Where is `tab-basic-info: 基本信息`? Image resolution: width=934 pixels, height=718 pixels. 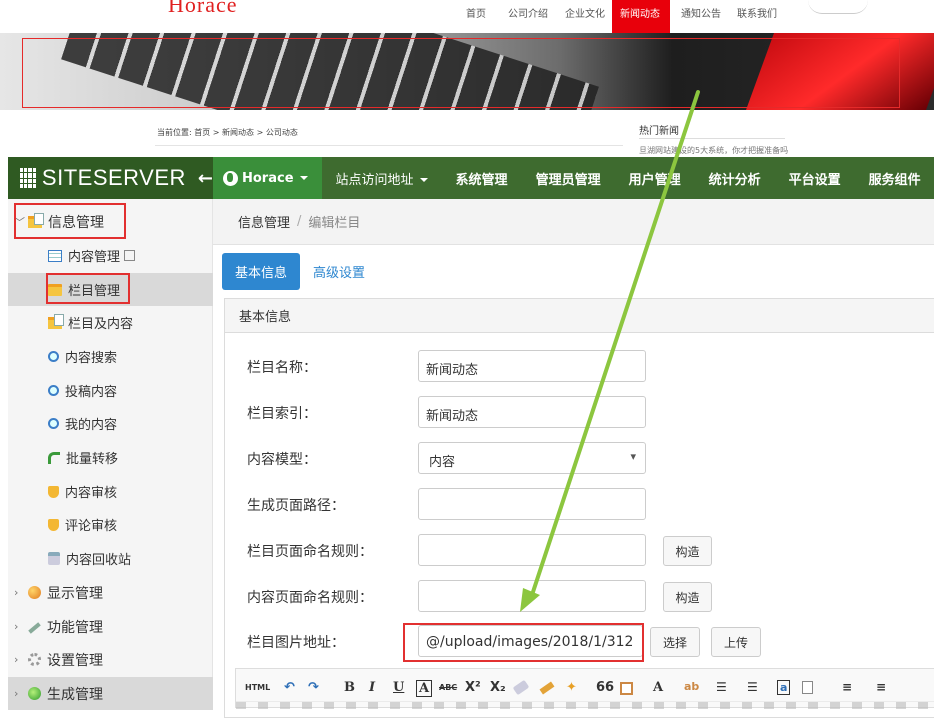 tab-basic-info: 基本信息 is located at coordinates (261, 271).